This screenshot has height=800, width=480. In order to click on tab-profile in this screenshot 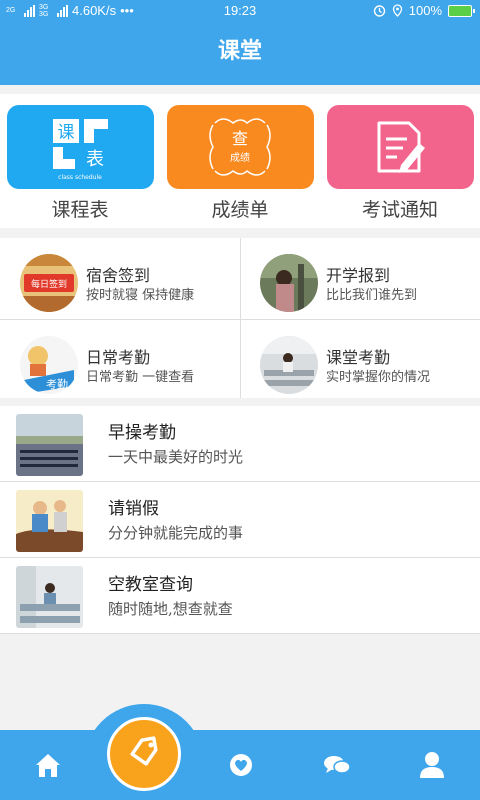, I will do `click(432, 765)`.